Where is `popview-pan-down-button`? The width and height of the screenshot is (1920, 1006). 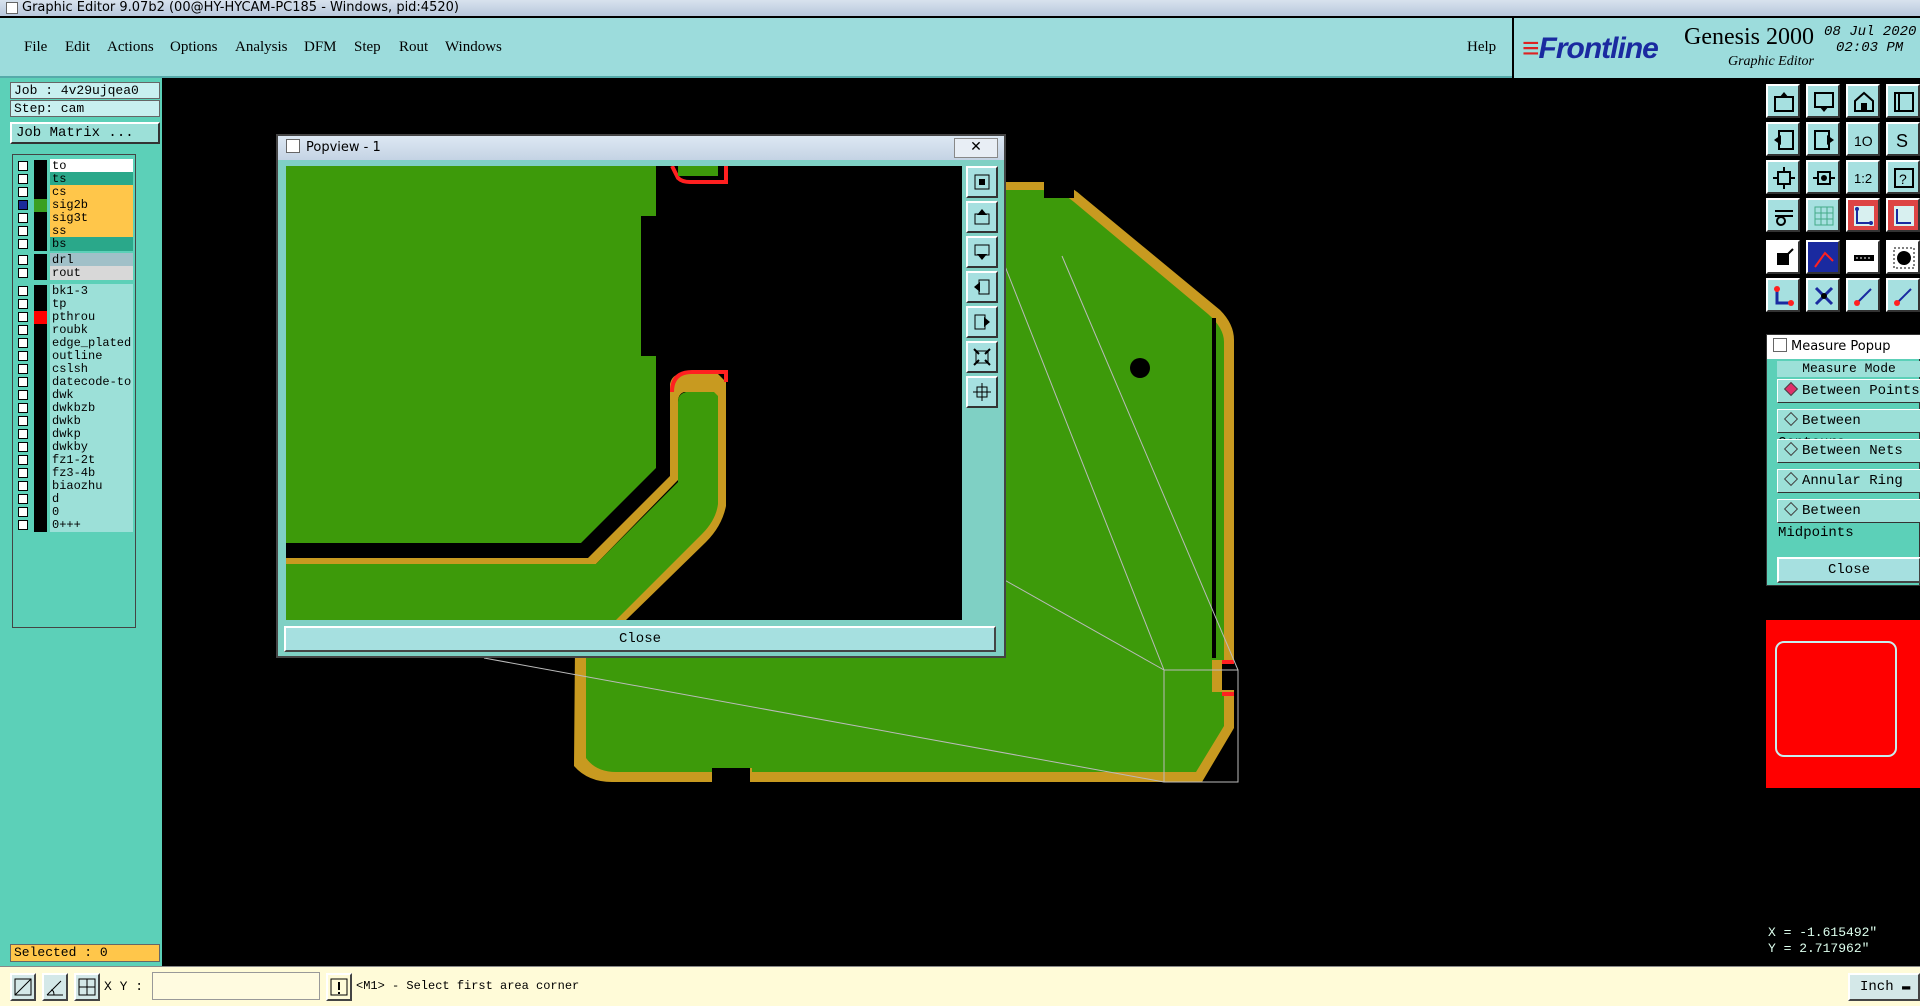
popview-pan-down-button is located at coordinates (982, 252).